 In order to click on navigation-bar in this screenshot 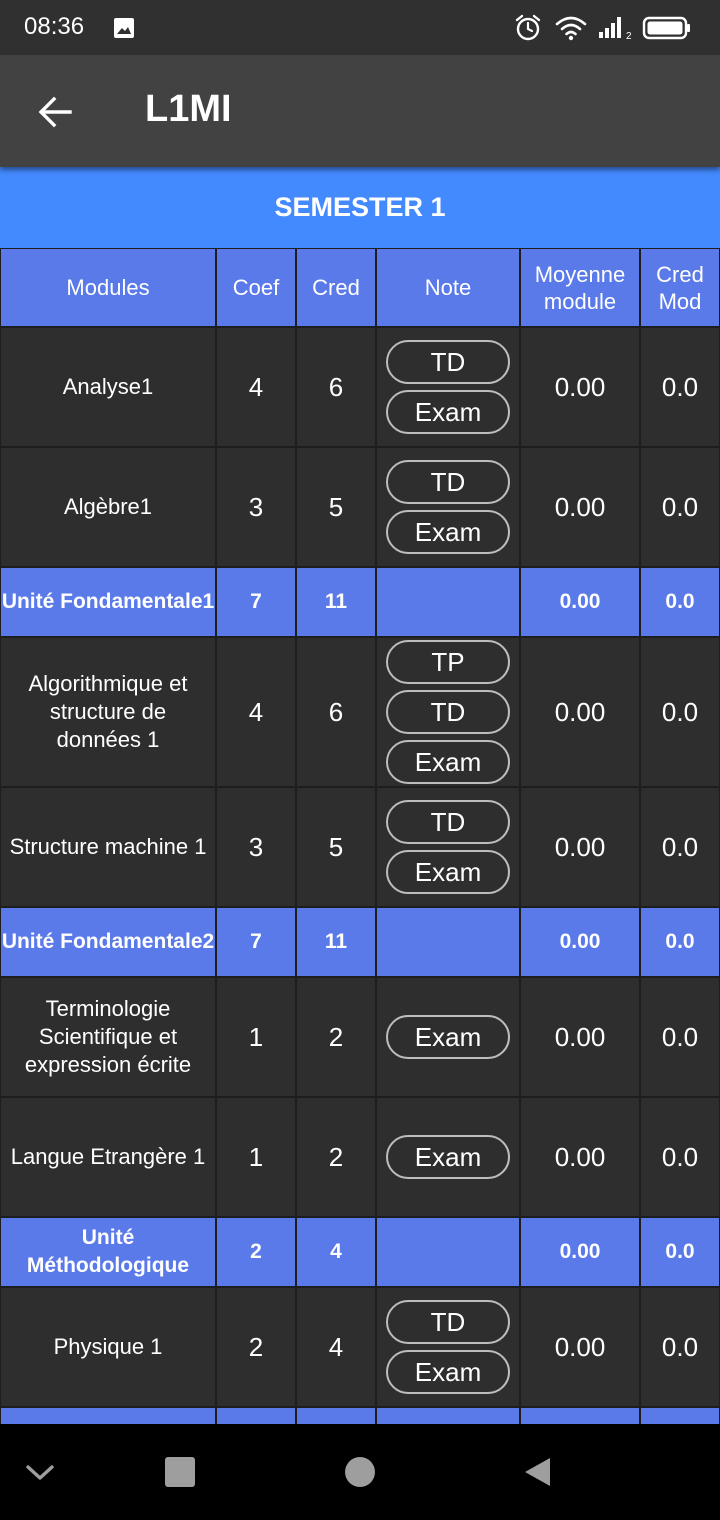, I will do `click(360, 1472)`.